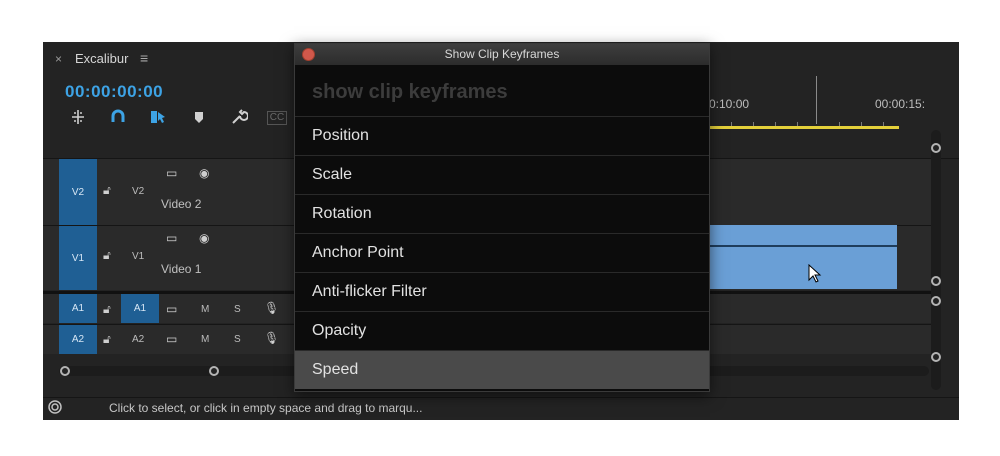  Describe the element at coordinates (158, 117) in the screenshot. I see `linked-selection-icon` at that location.